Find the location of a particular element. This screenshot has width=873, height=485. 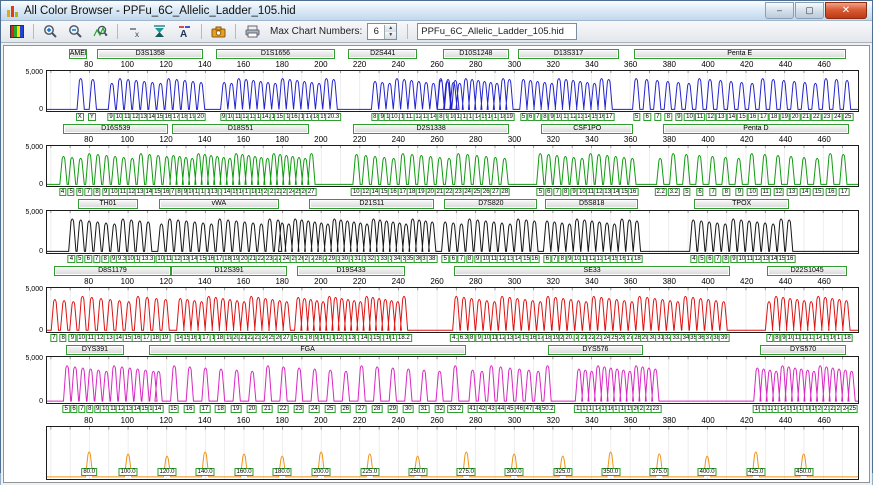

y-axis-zero-label: 0 is located at coordinates (26, 401).